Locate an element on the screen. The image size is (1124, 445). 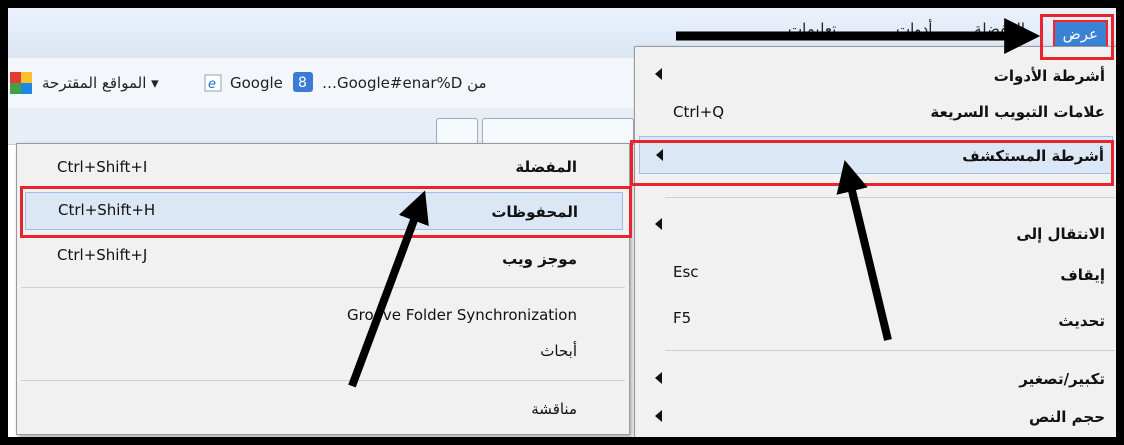
menu-item-shortcut: Esc is located at coordinates (686, 272).